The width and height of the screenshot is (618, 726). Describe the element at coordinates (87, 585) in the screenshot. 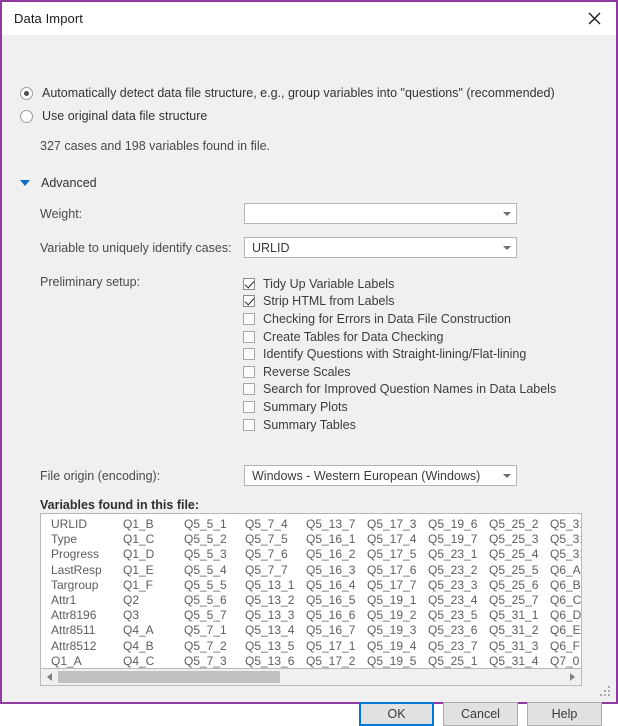

I see `variable-name: Targroup` at that location.